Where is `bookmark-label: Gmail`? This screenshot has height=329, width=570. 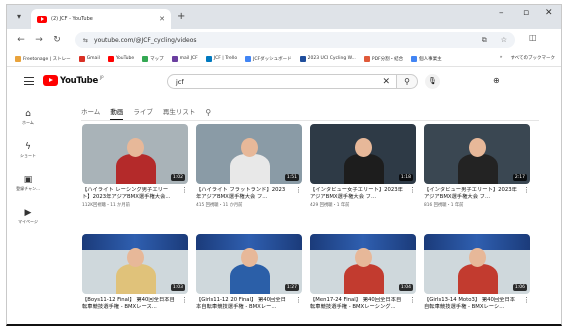 bookmark-label: Gmail is located at coordinates (93, 58).